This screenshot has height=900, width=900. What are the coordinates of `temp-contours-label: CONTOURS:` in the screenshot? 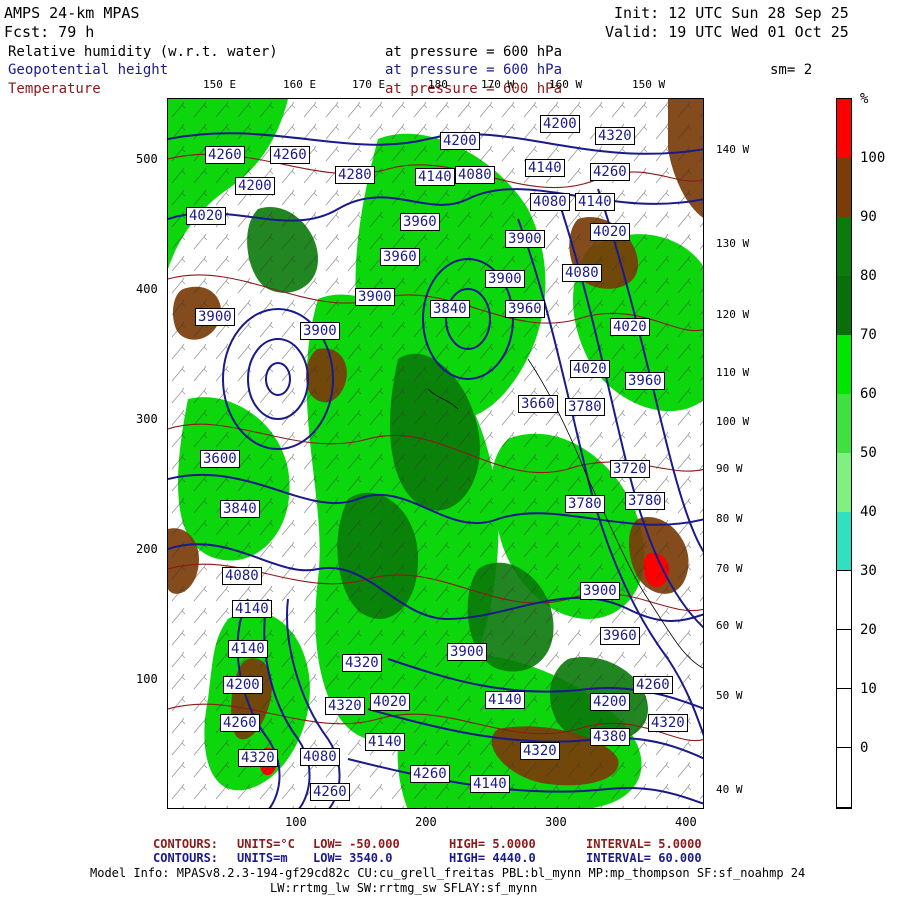 It's located at (186, 844).